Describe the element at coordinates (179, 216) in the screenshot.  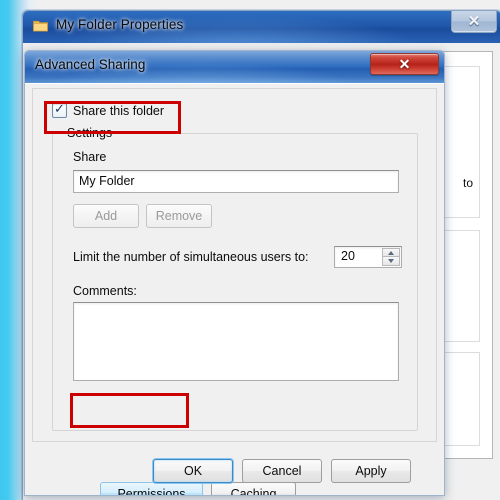
I see `remove-button: Remove` at that location.